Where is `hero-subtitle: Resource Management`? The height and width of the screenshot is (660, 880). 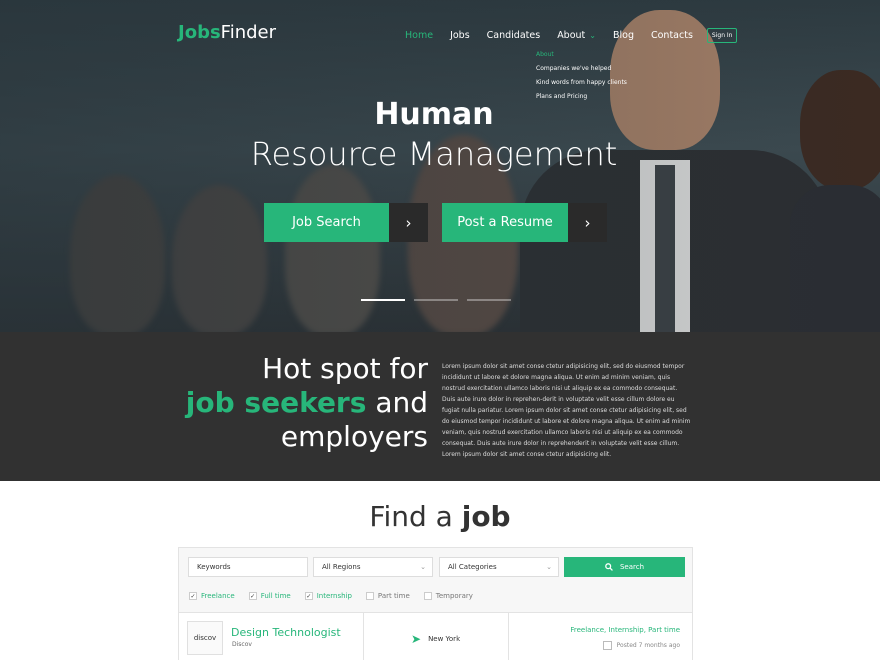
hero-subtitle: Resource Management is located at coordinates (434, 154).